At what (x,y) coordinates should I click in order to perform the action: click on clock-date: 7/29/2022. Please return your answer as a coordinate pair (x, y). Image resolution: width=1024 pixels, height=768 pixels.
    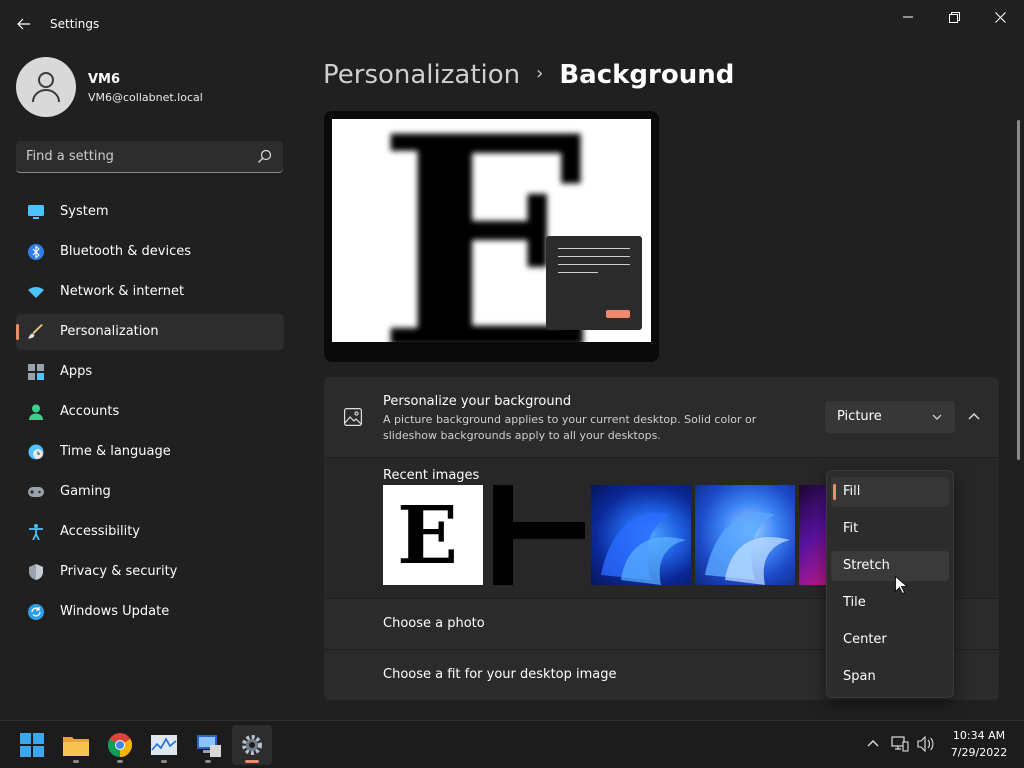
    Looking at the image, I should click on (979, 752).